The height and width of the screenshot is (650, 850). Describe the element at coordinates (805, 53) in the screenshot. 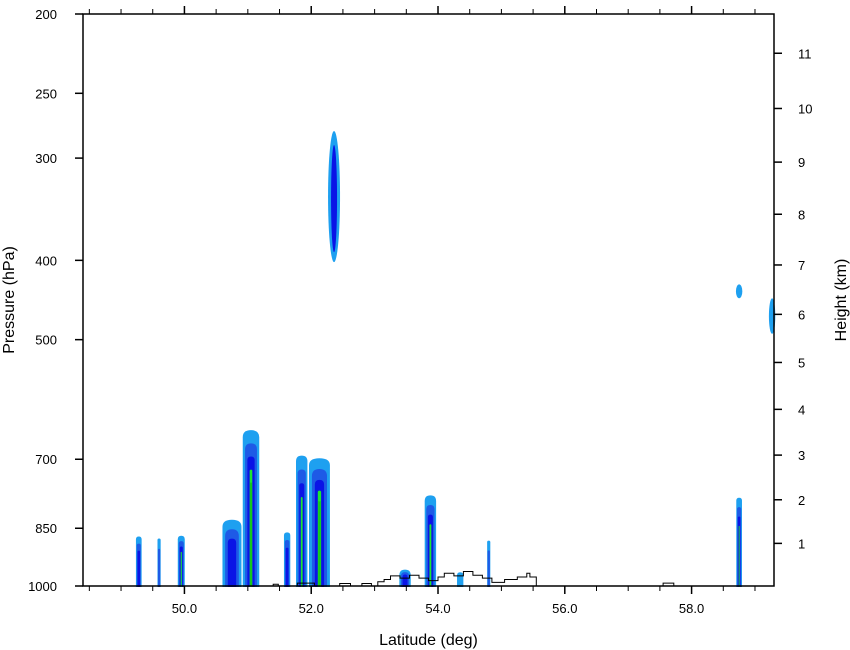

I see `height-tick-label: 11` at that location.